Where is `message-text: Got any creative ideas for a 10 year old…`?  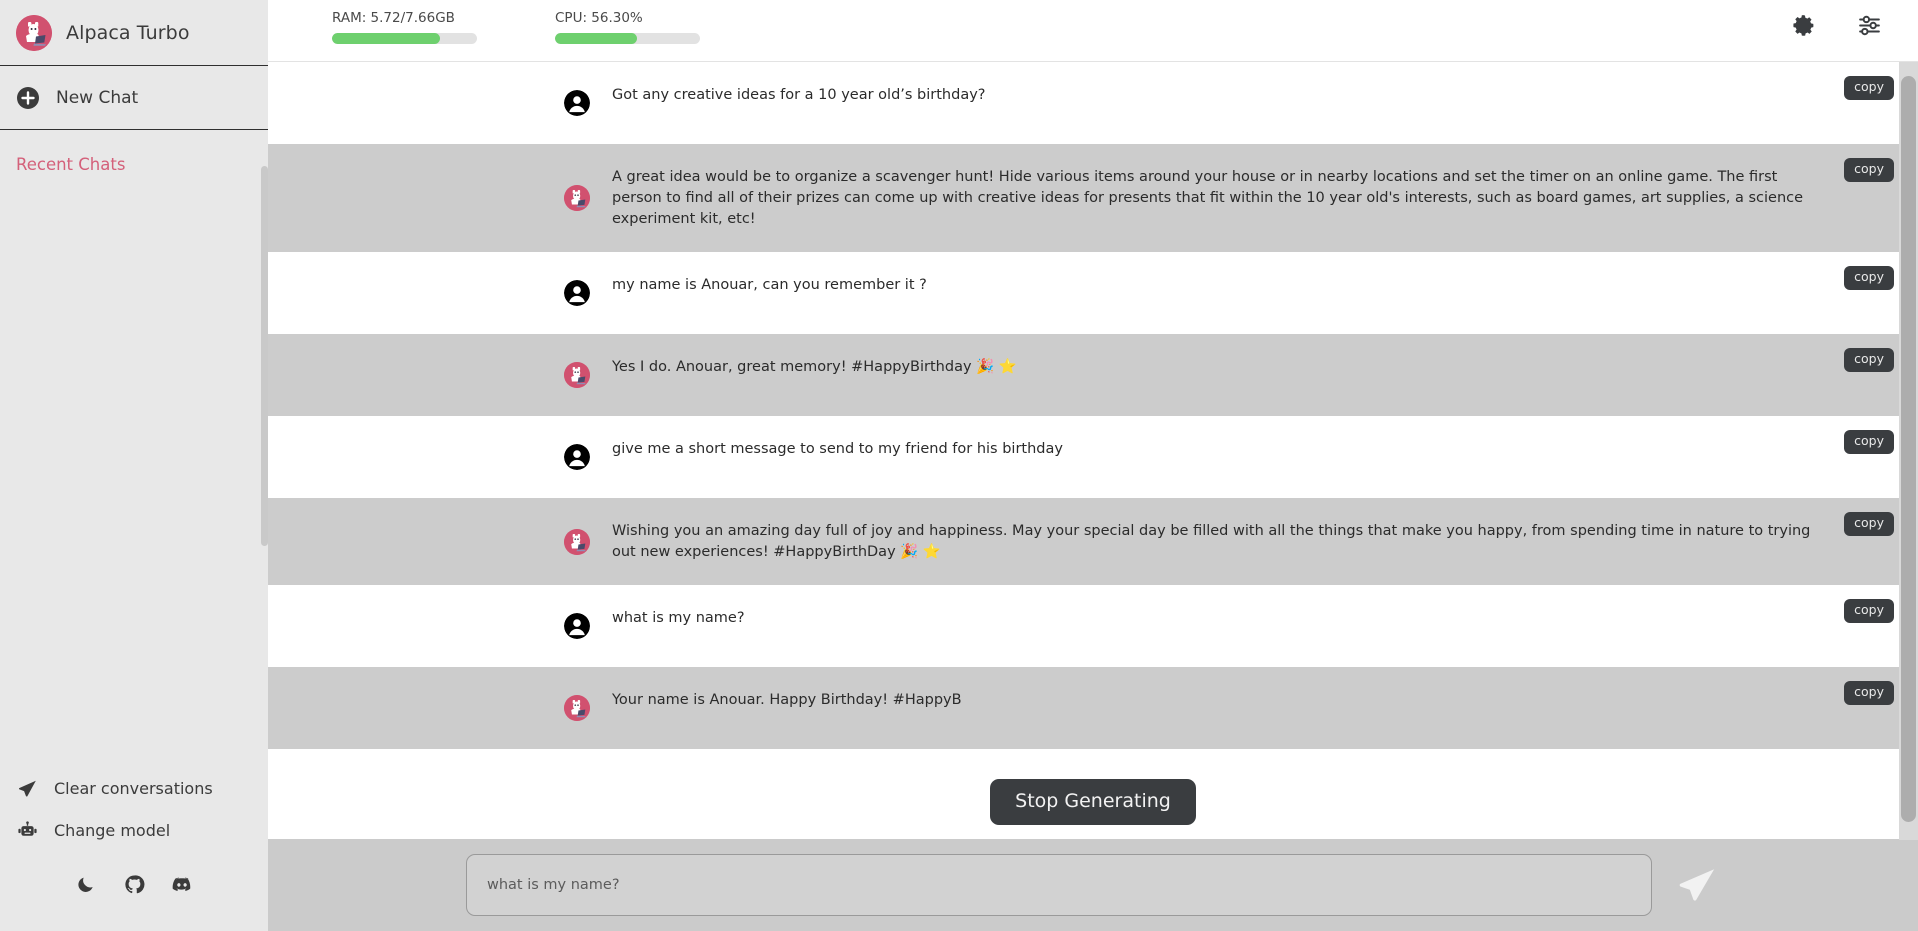 message-text: Got any creative ideas for a 10 year old… is located at coordinates (799, 95).